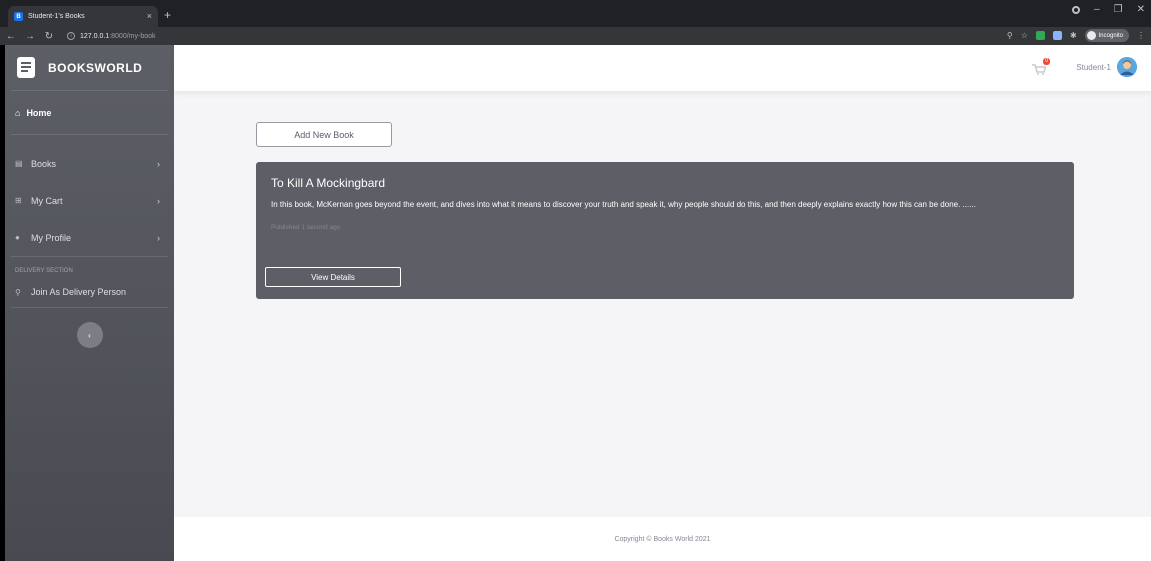  What do you see at coordinates (149, 16) in the screenshot?
I see `tab-close-icon: ×` at bounding box center [149, 16].